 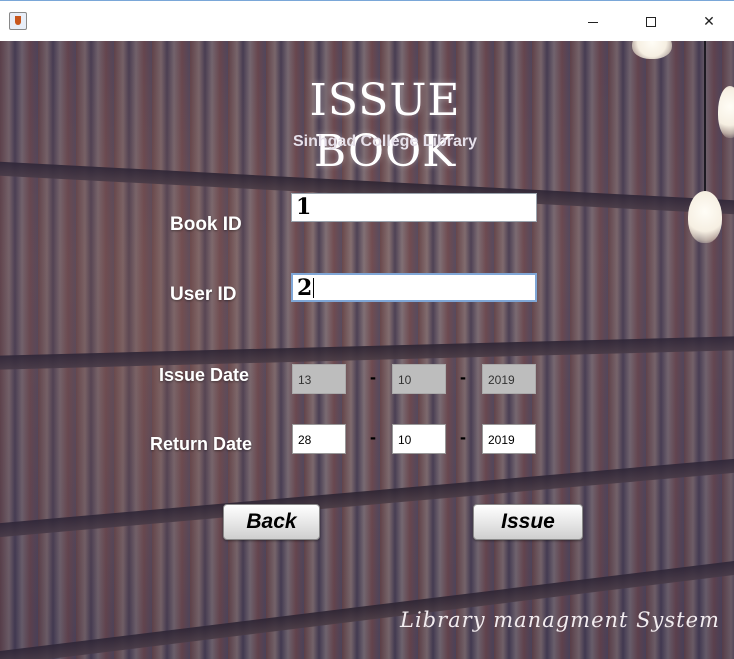 What do you see at coordinates (414, 287) in the screenshot?
I see `user-id-field: 2` at bounding box center [414, 287].